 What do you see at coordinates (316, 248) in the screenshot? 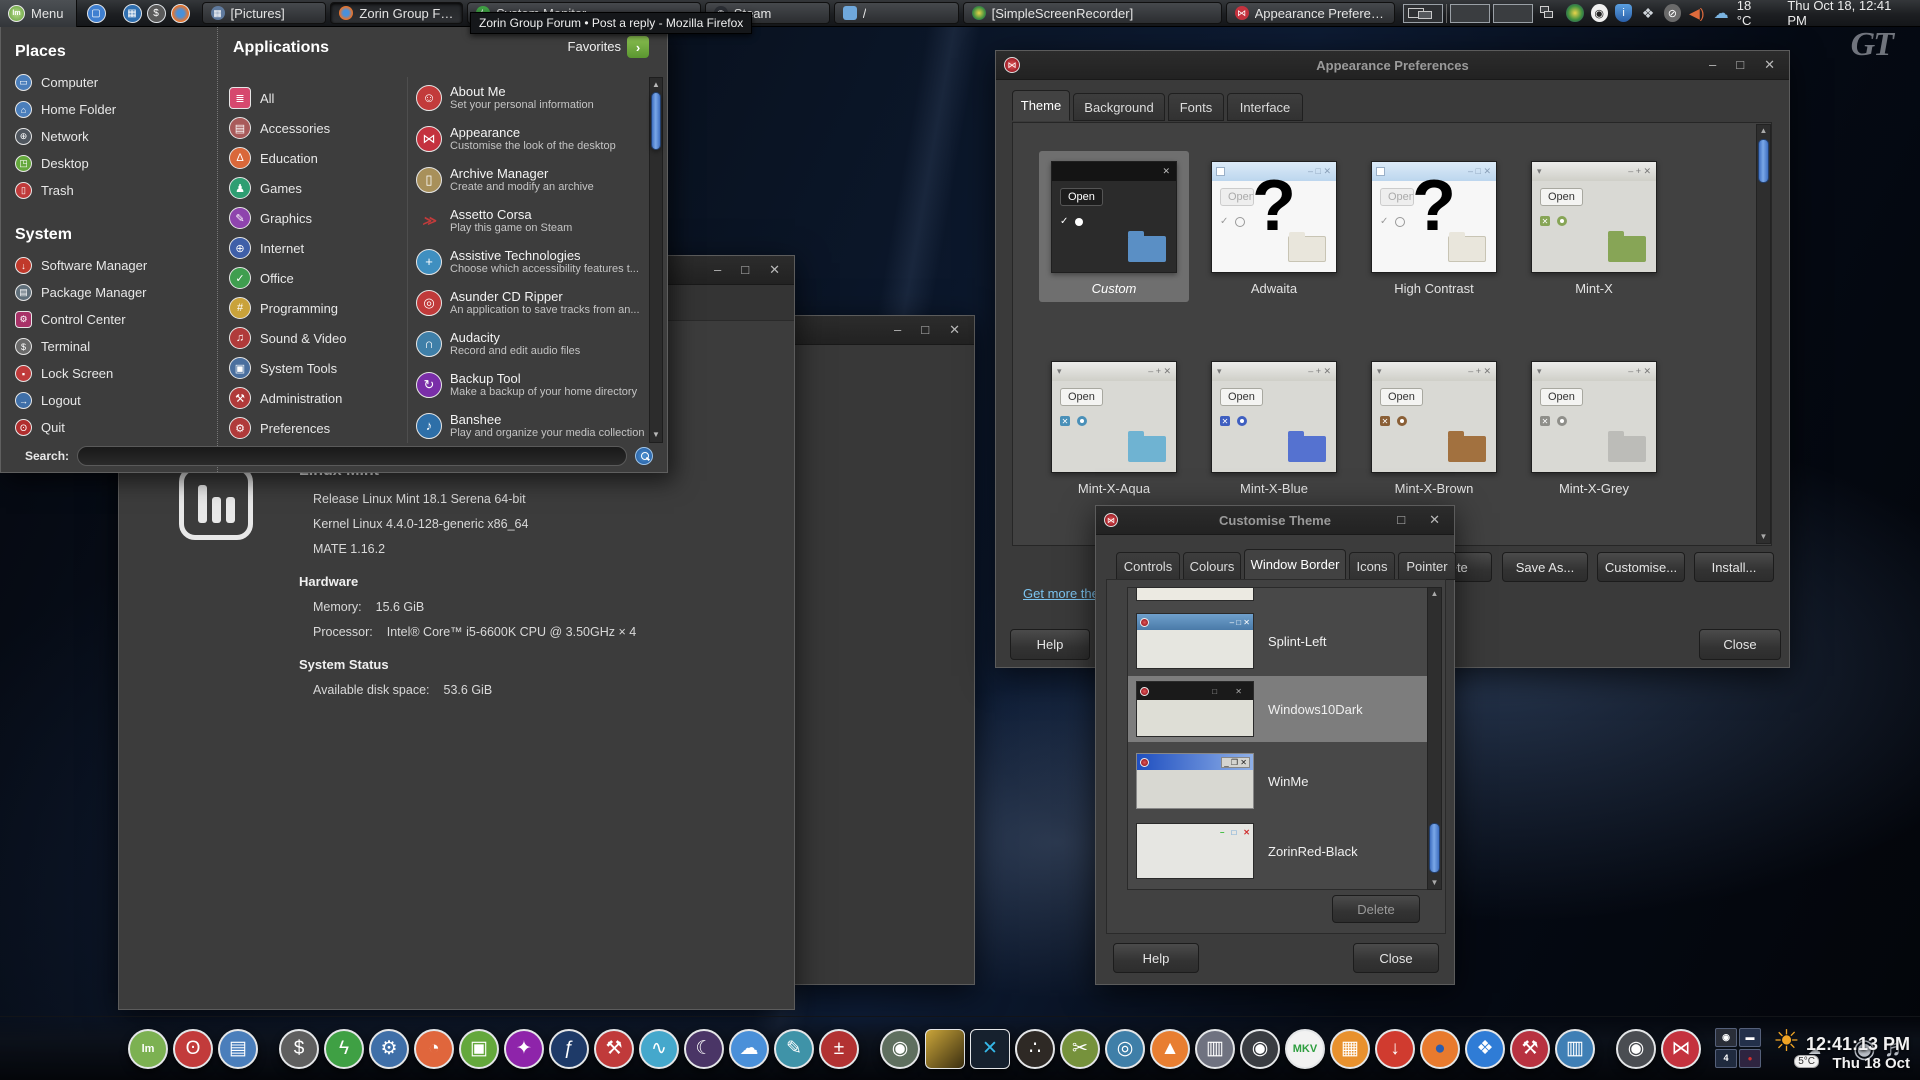
I see `category-internet: ⊕ Internet` at bounding box center [316, 248].